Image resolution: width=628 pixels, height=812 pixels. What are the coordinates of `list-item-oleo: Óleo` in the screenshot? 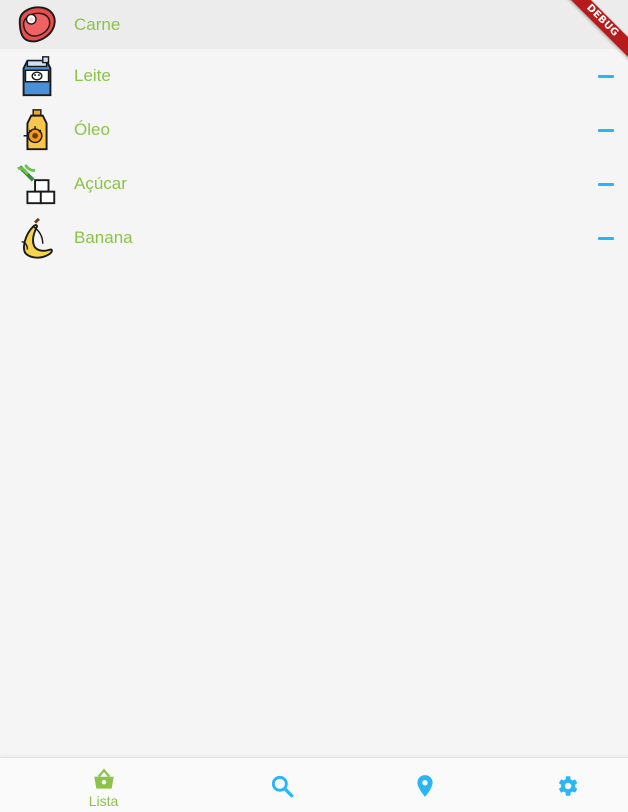 It's located at (314, 130).